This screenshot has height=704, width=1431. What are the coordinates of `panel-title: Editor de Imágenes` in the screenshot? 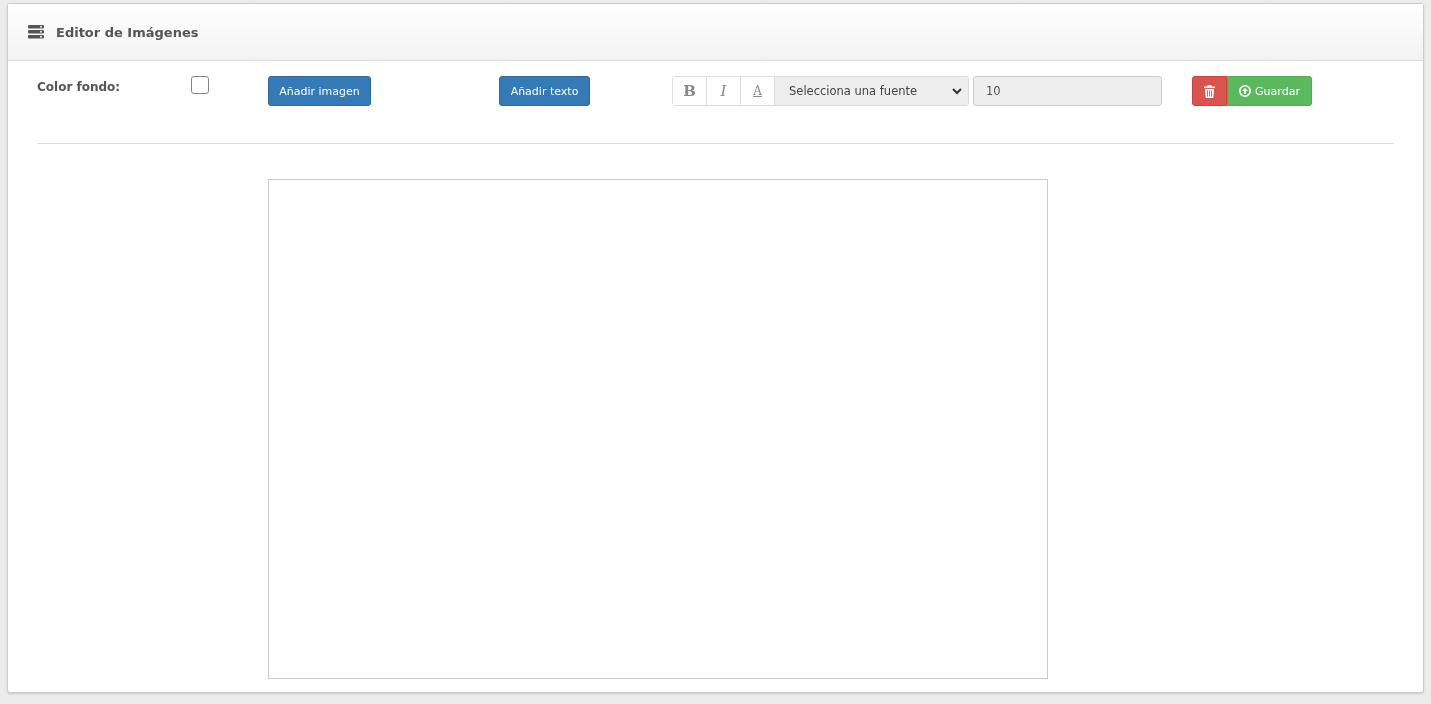 It's located at (127, 32).